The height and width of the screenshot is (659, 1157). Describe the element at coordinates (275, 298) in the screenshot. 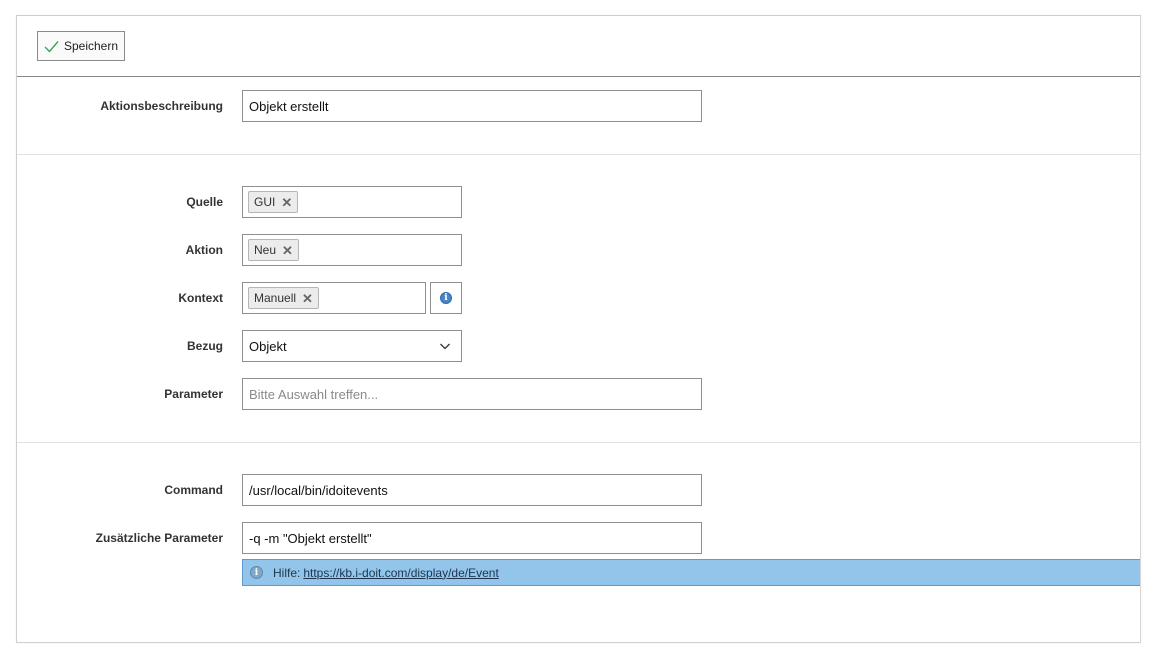

I see `context-chip-label: Manuell` at that location.